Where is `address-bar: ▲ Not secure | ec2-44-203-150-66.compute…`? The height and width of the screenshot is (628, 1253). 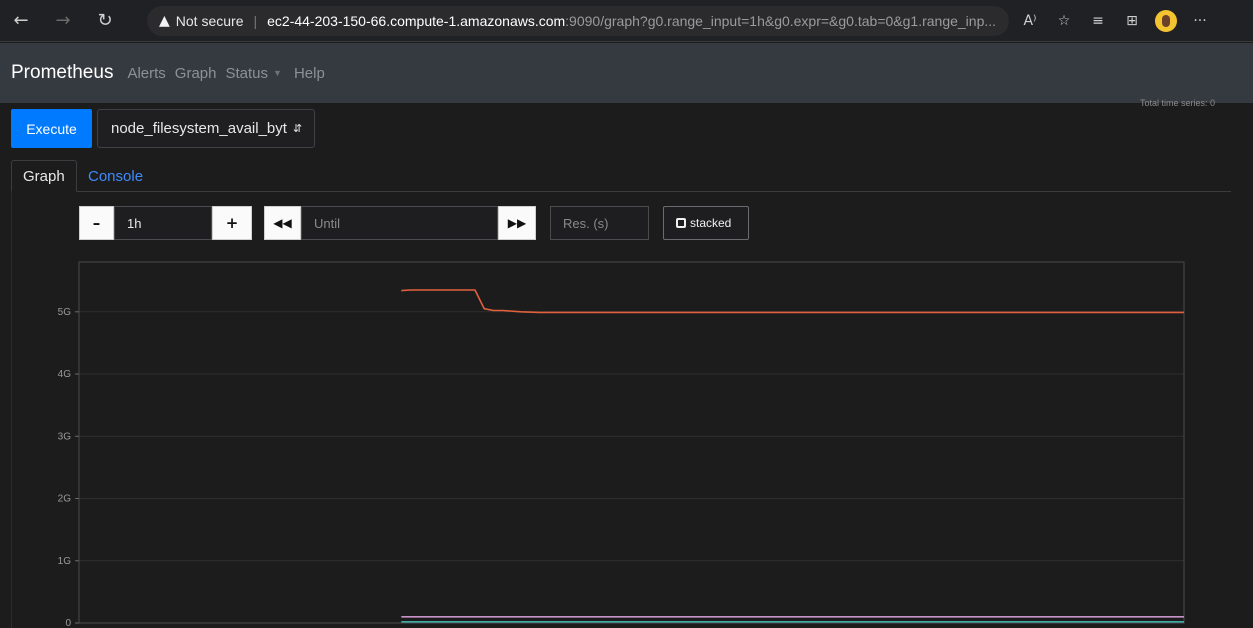 address-bar: ▲ Not secure | ec2-44-203-150-66.compute… is located at coordinates (578, 21).